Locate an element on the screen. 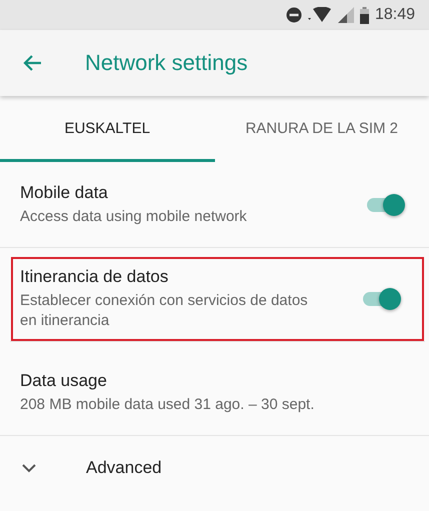 The width and height of the screenshot is (429, 511). battery-icon is located at coordinates (364, 15).